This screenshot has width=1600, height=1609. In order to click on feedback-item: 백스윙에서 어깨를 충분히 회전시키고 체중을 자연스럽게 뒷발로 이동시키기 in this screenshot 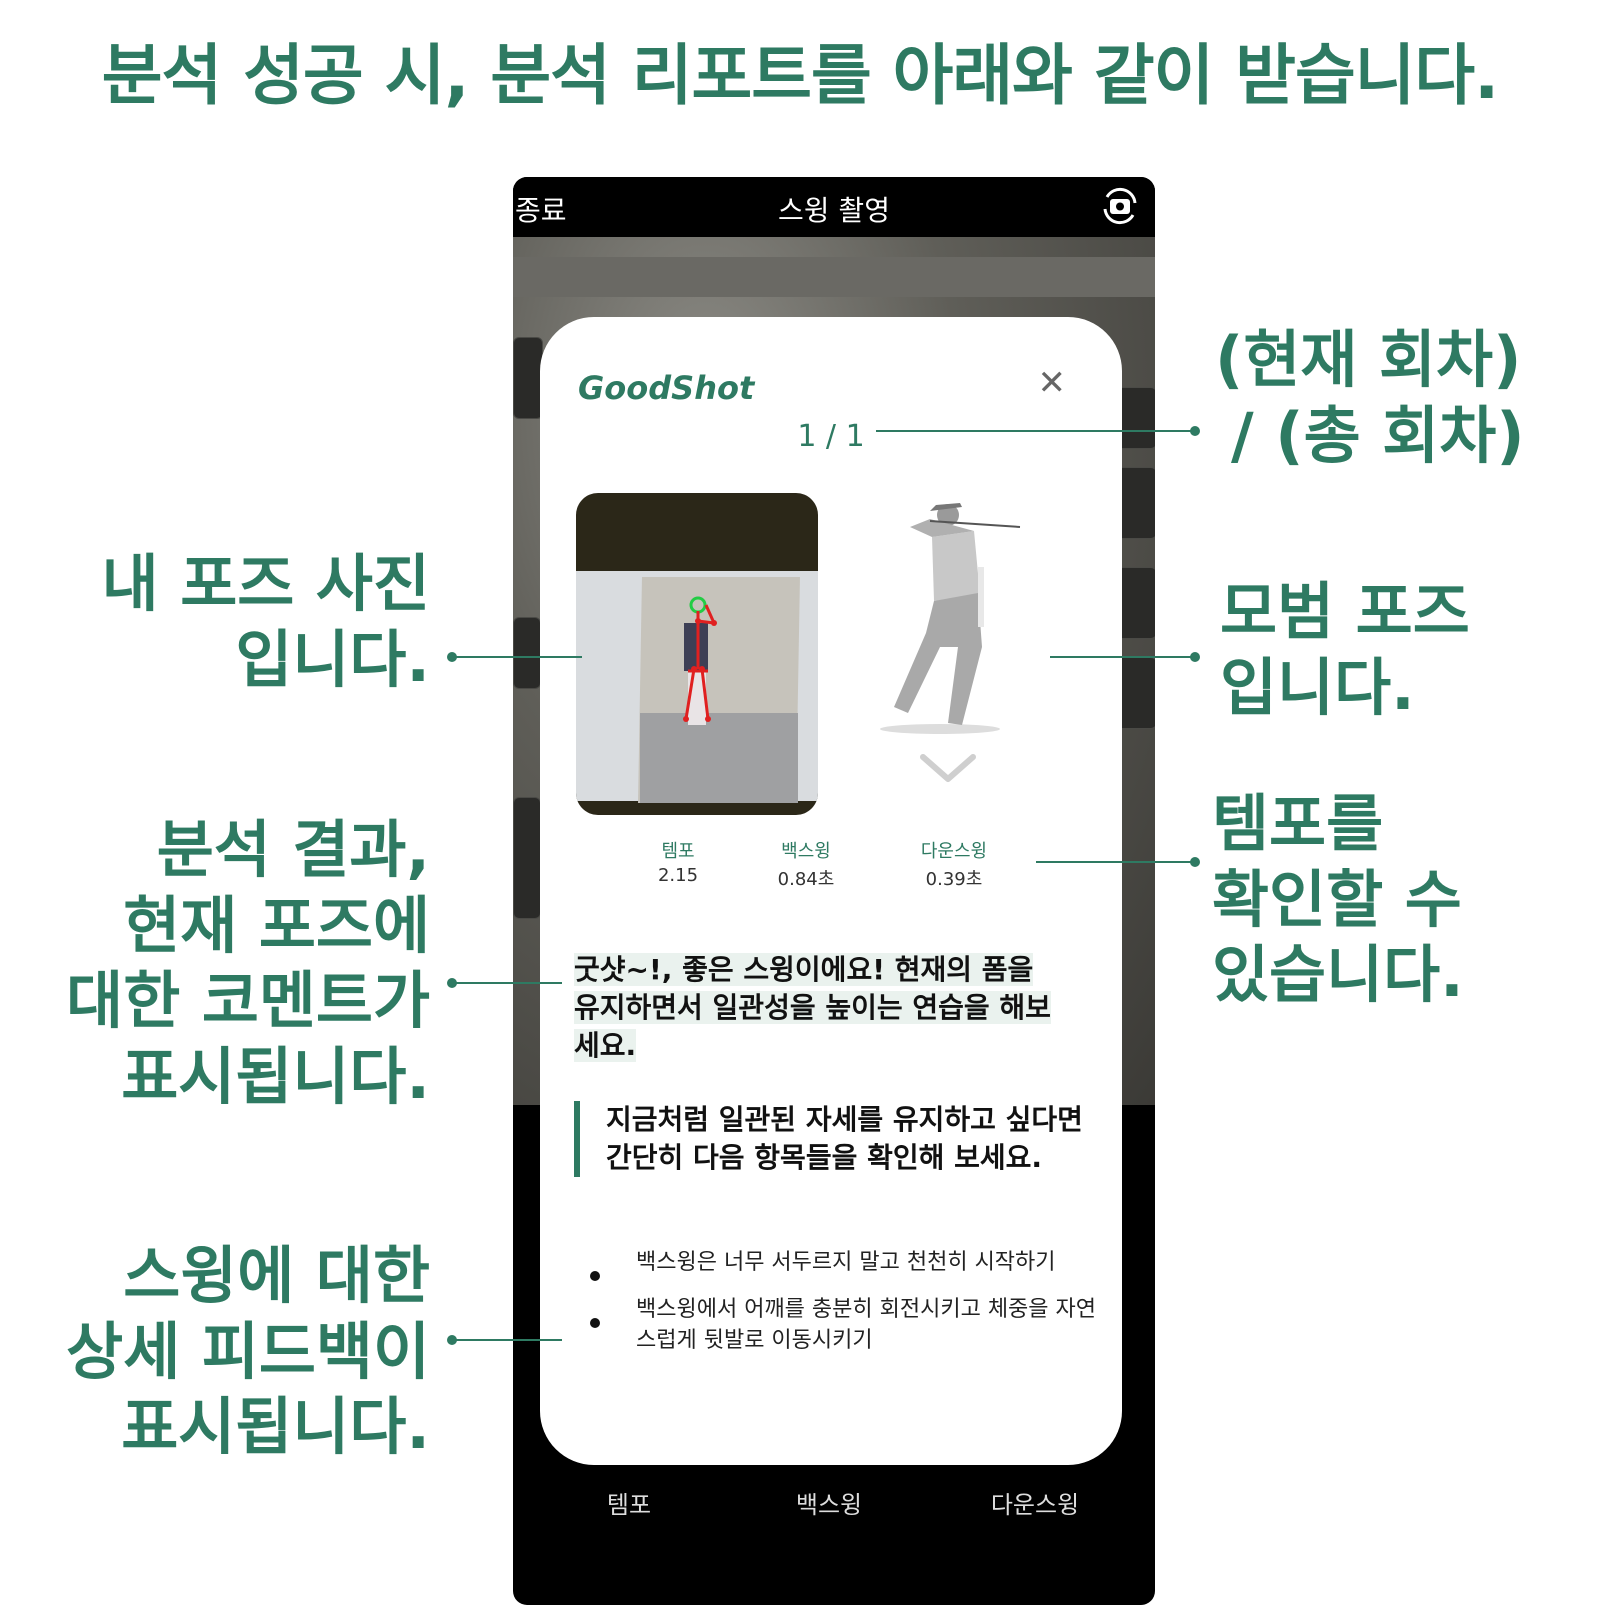, I will do `click(844, 1325)`.